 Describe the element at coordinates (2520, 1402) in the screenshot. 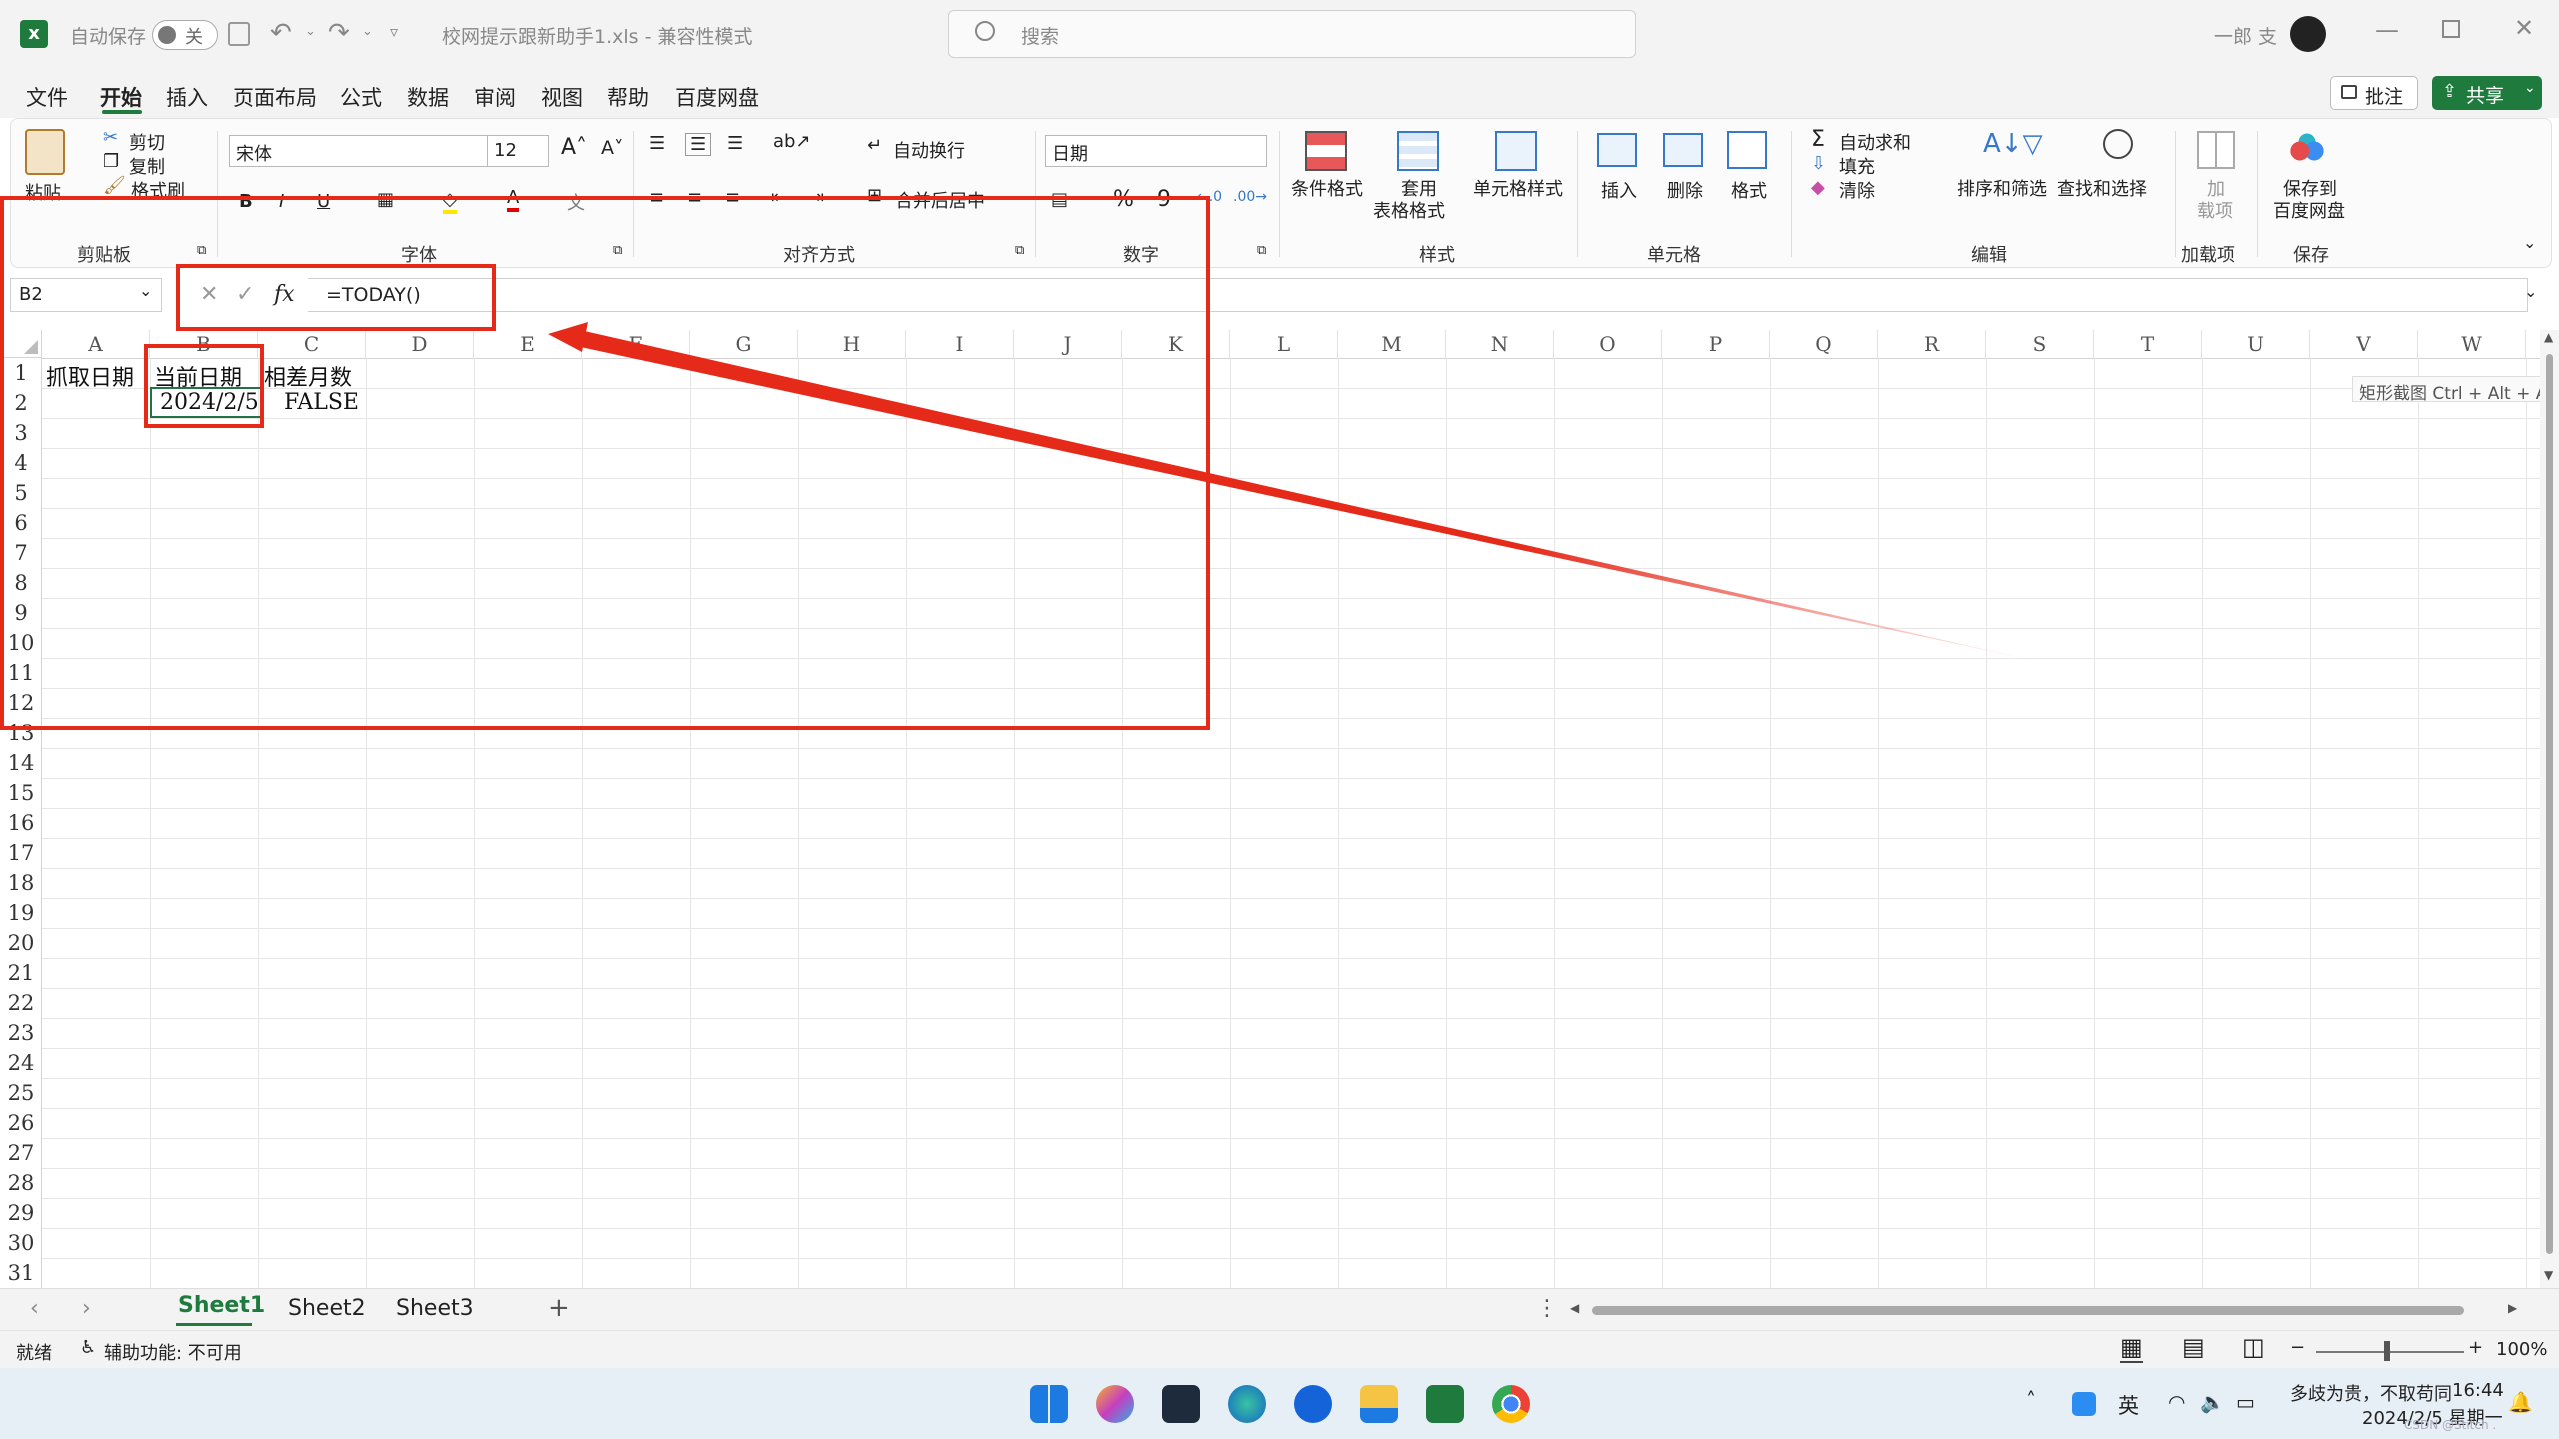

I see `notification-bell-icon: 🔔` at that location.